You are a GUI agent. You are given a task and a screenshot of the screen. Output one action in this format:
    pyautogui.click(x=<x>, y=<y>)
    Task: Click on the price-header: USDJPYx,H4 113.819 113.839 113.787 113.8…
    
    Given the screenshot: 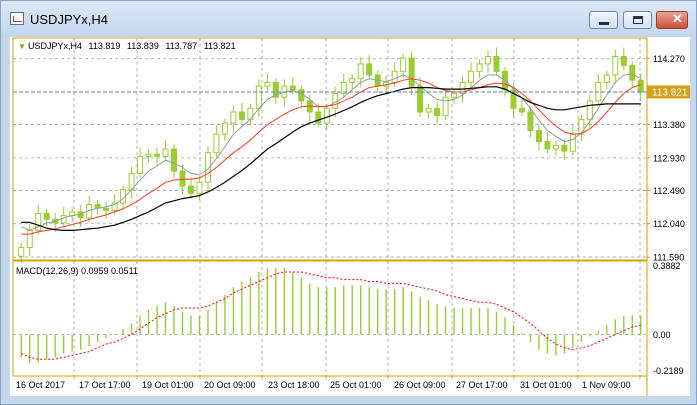 What is the action you would take?
    pyautogui.click(x=132, y=46)
    